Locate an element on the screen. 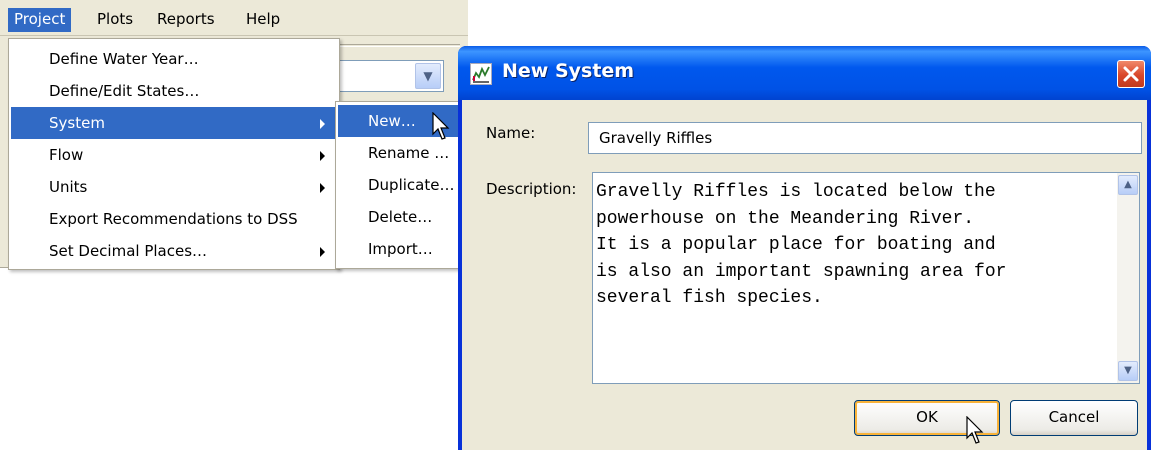 Image resolution: width=1151 pixels, height=450 pixels. close-icon is located at coordinates (1131, 74).